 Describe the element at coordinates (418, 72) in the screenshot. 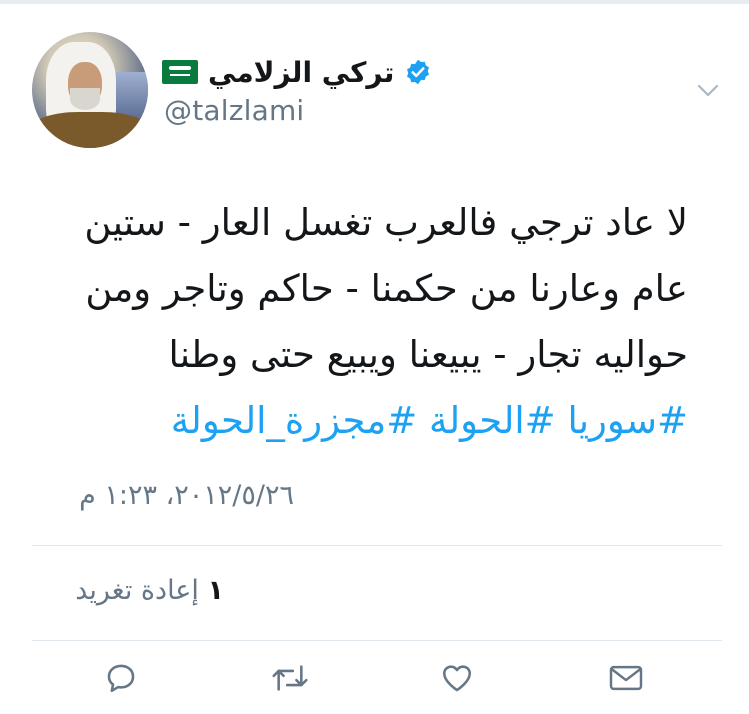

I see `verified-badge-icon` at that location.